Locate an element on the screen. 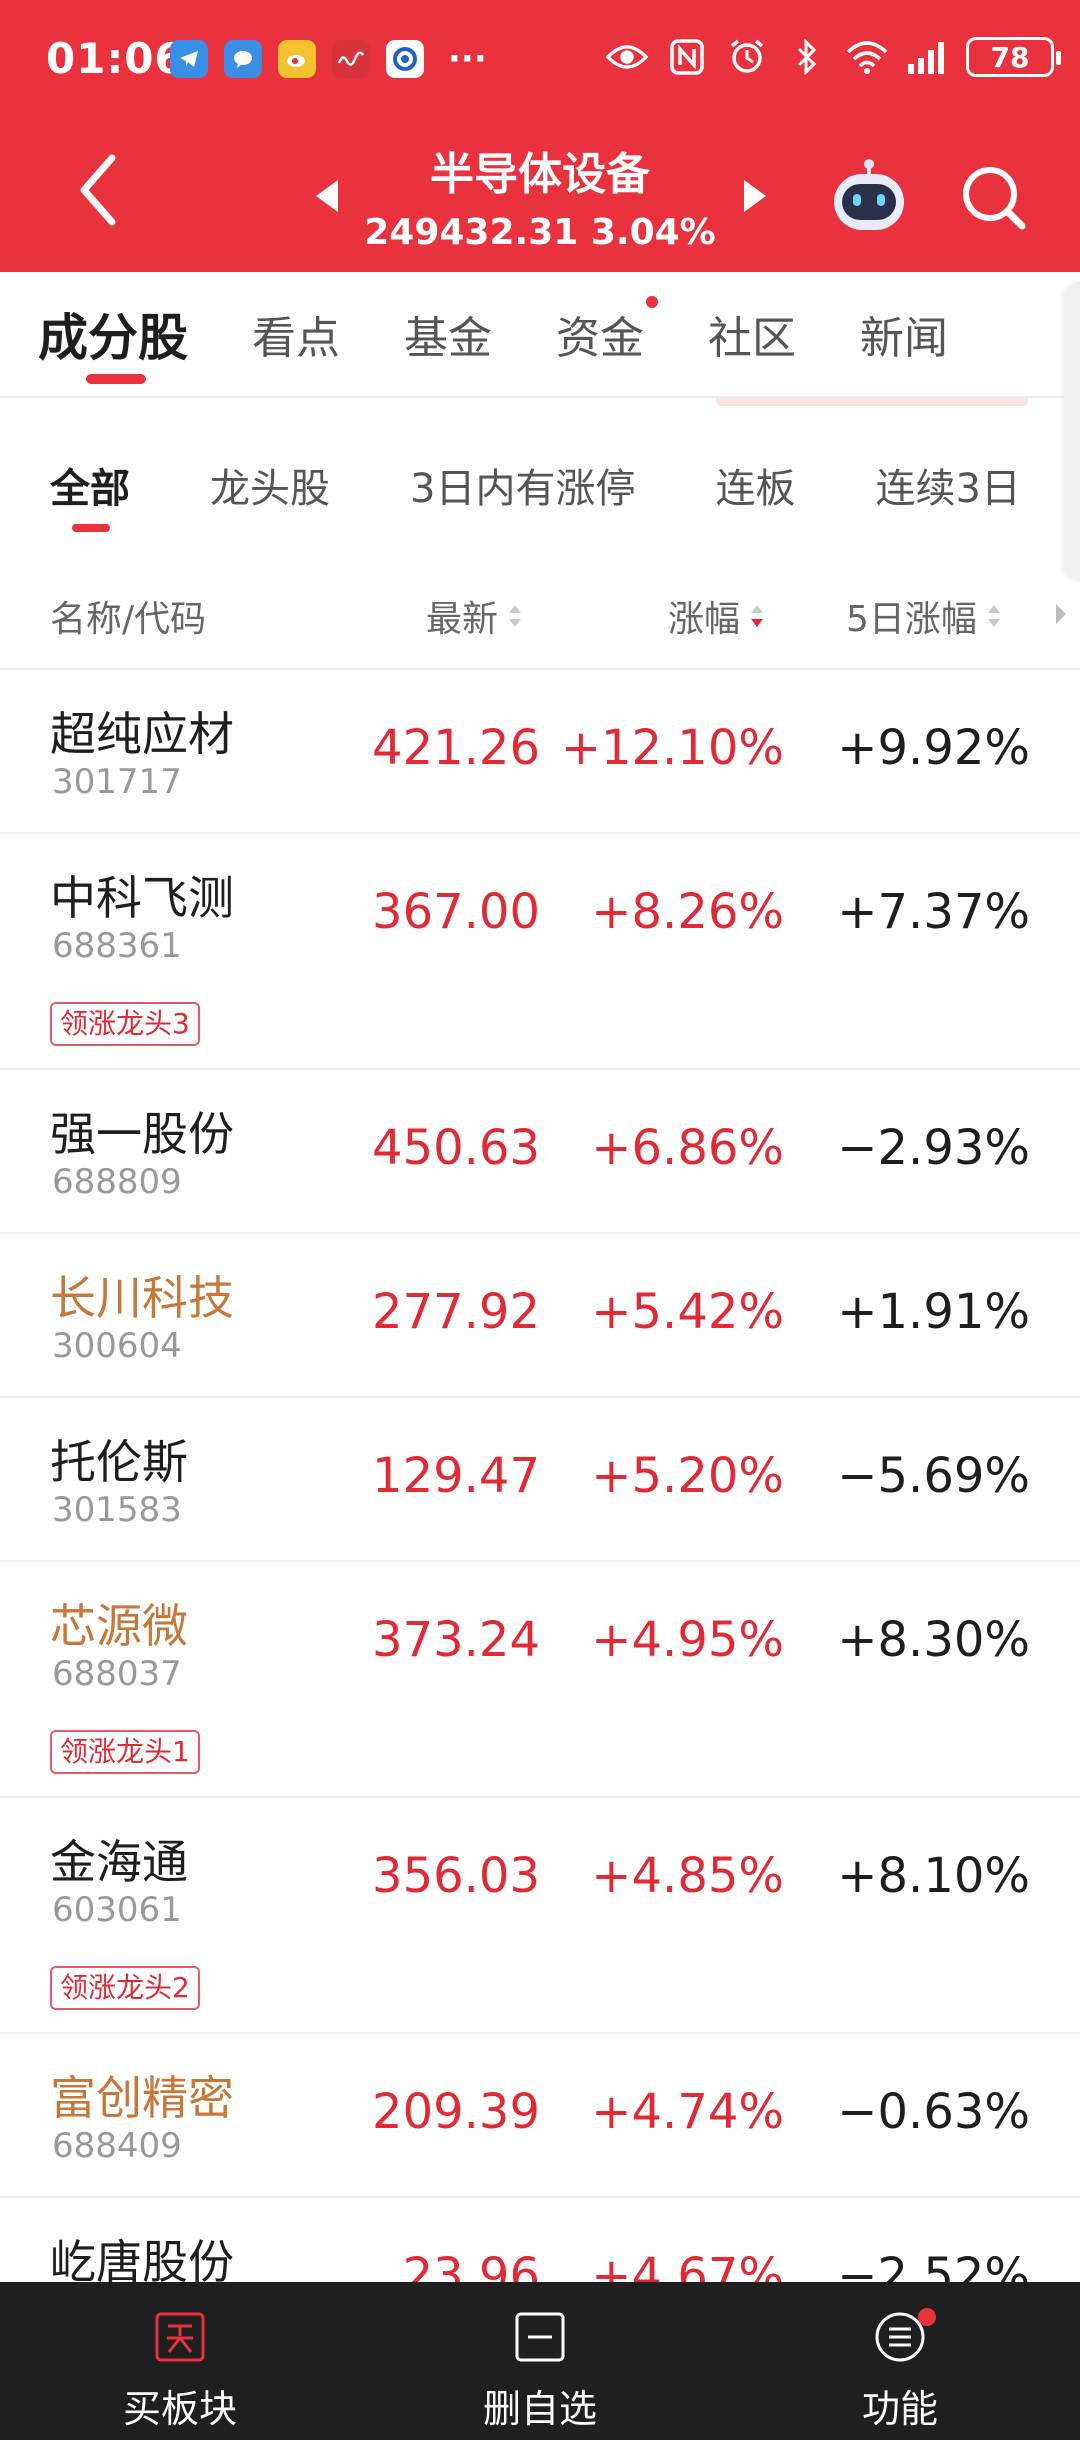 The width and height of the screenshot is (1080, 2440). stock-code: 301583 is located at coordinates (117, 1510).